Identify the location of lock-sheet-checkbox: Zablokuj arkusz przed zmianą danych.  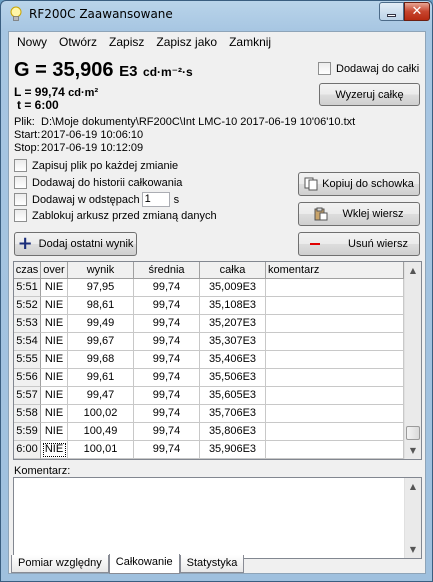
(115, 215).